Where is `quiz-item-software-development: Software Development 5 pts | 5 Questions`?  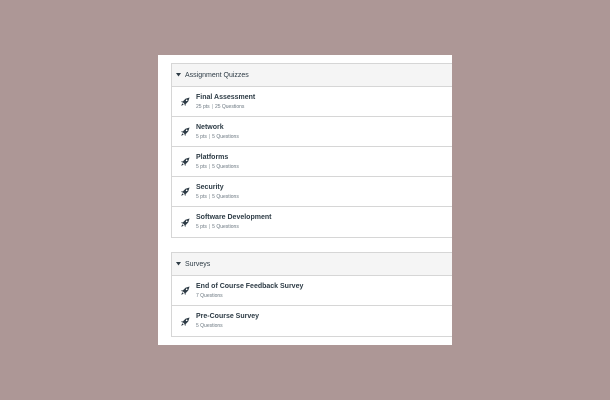 quiz-item-software-development: Software Development 5 pts | 5 Questions is located at coordinates (312, 222).